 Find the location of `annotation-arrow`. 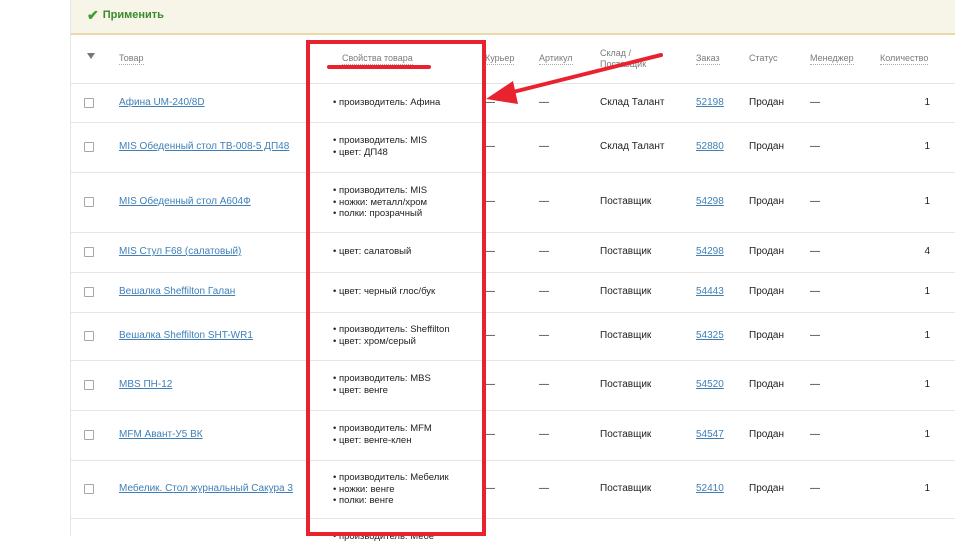

annotation-arrow is located at coordinates (574, 78).